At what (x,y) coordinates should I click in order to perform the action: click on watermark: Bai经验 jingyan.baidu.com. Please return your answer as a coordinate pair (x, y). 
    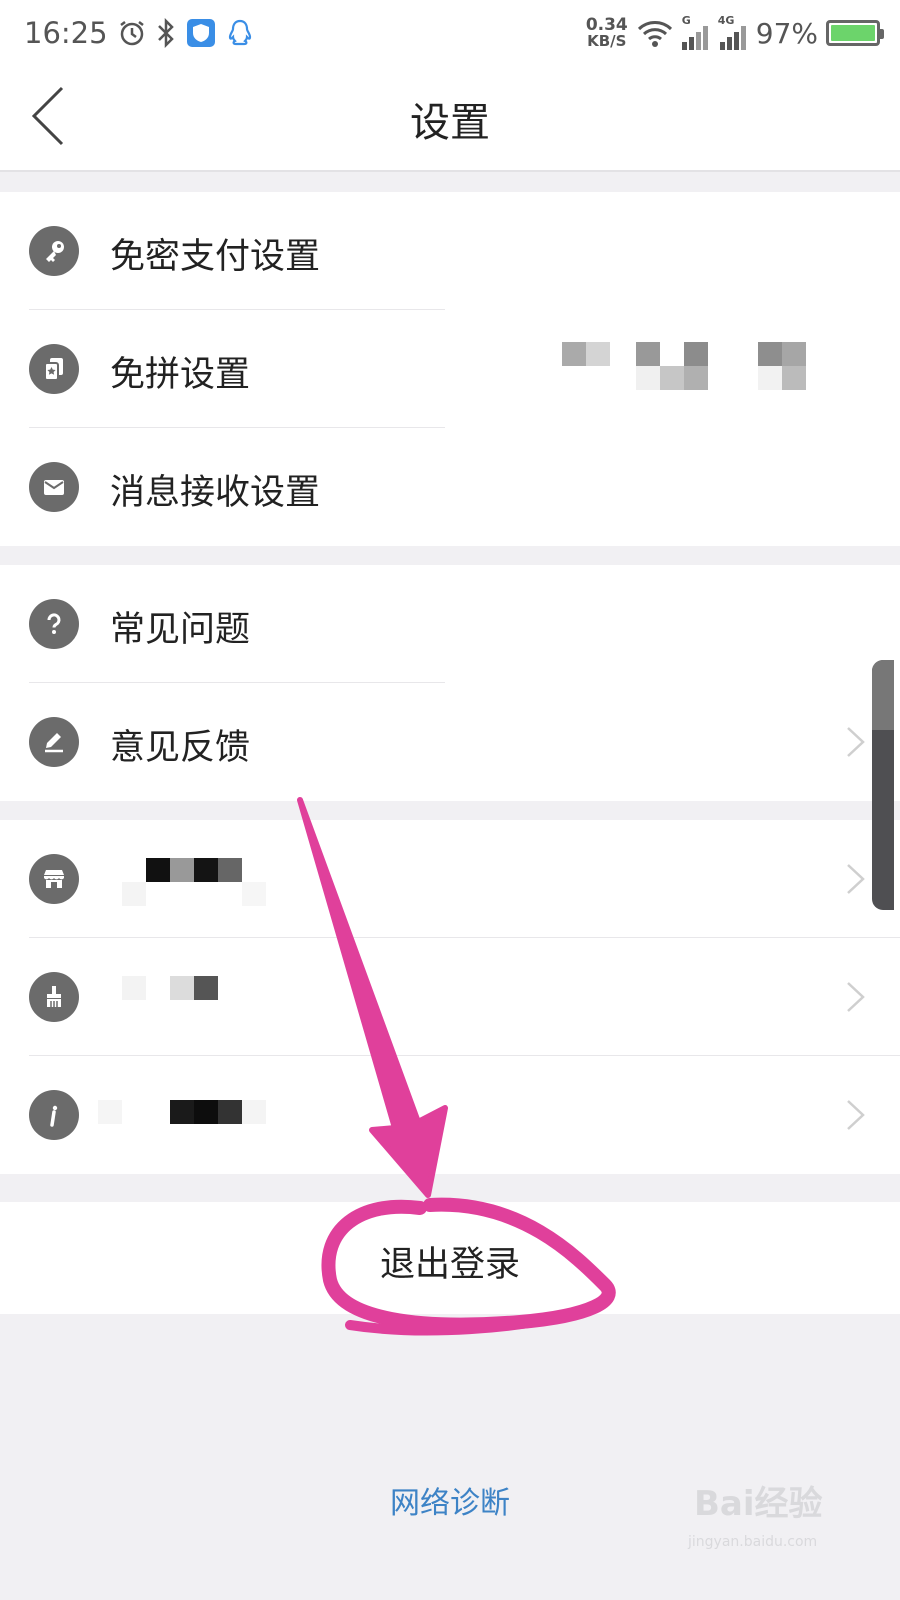
    Looking at the image, I should click on (773, 1520).